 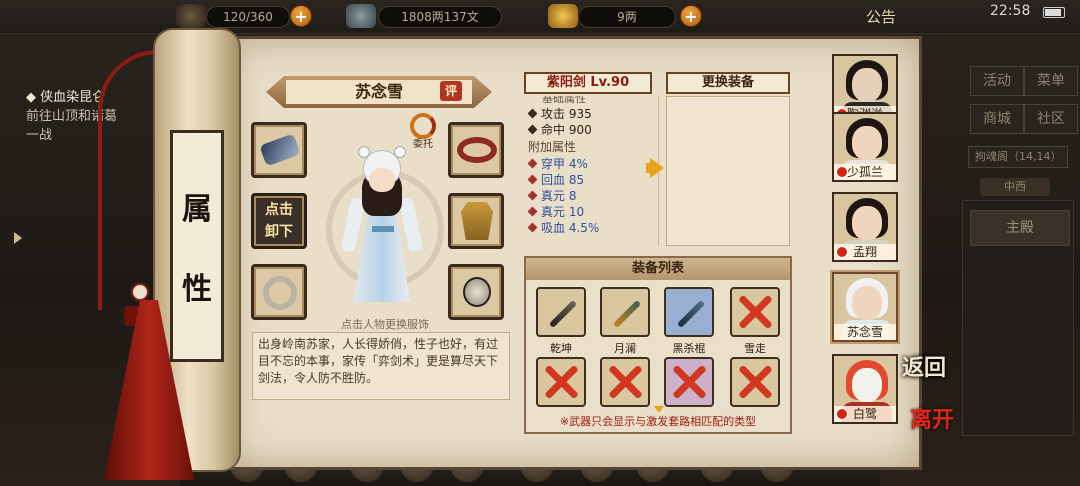 What do you see at coordinates (248, 17) in the screenshot?
I see `stamina-display: 120/360` at bounding box center [248, 17].